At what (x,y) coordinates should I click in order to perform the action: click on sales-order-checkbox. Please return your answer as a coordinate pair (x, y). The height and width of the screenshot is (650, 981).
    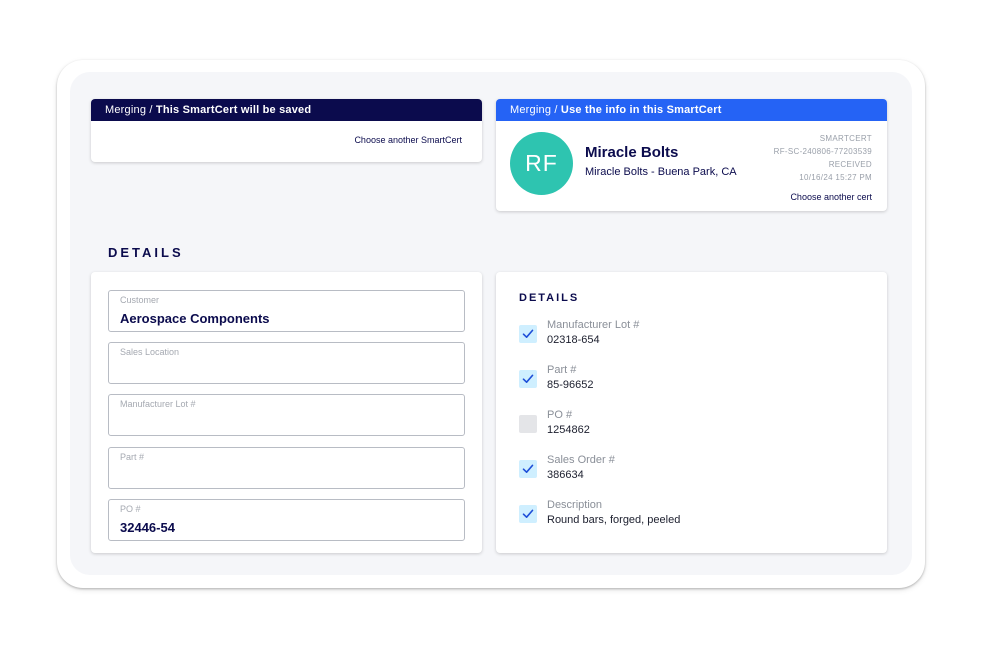
    Looking at the image, I should click on (528, 469).